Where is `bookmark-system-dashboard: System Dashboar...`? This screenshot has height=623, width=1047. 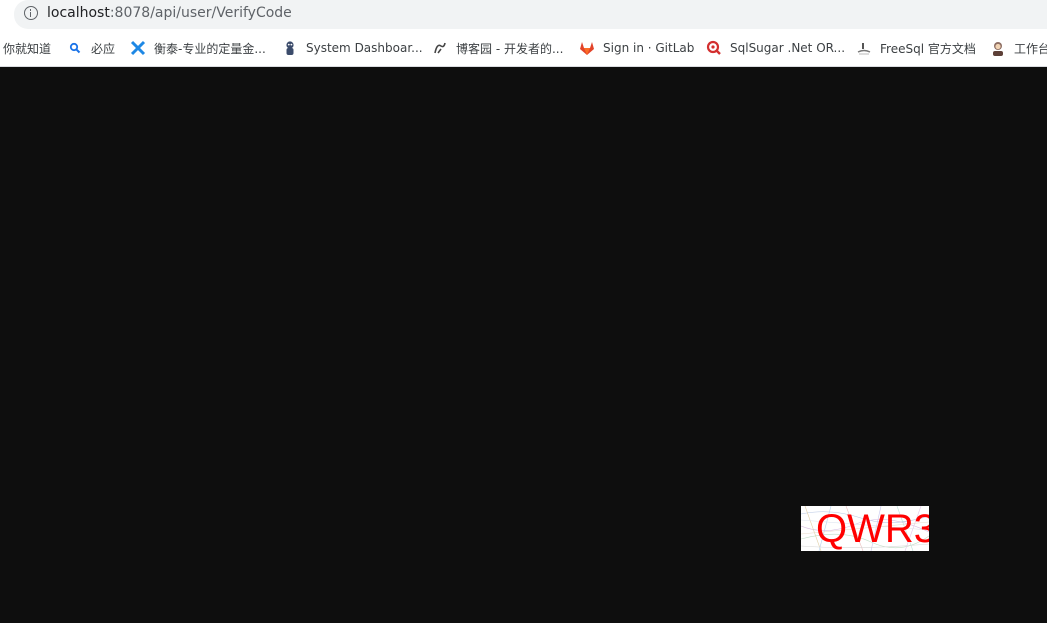
bookmark-system-dashboard: System Dashboar... is located at coordinates (352, 48).